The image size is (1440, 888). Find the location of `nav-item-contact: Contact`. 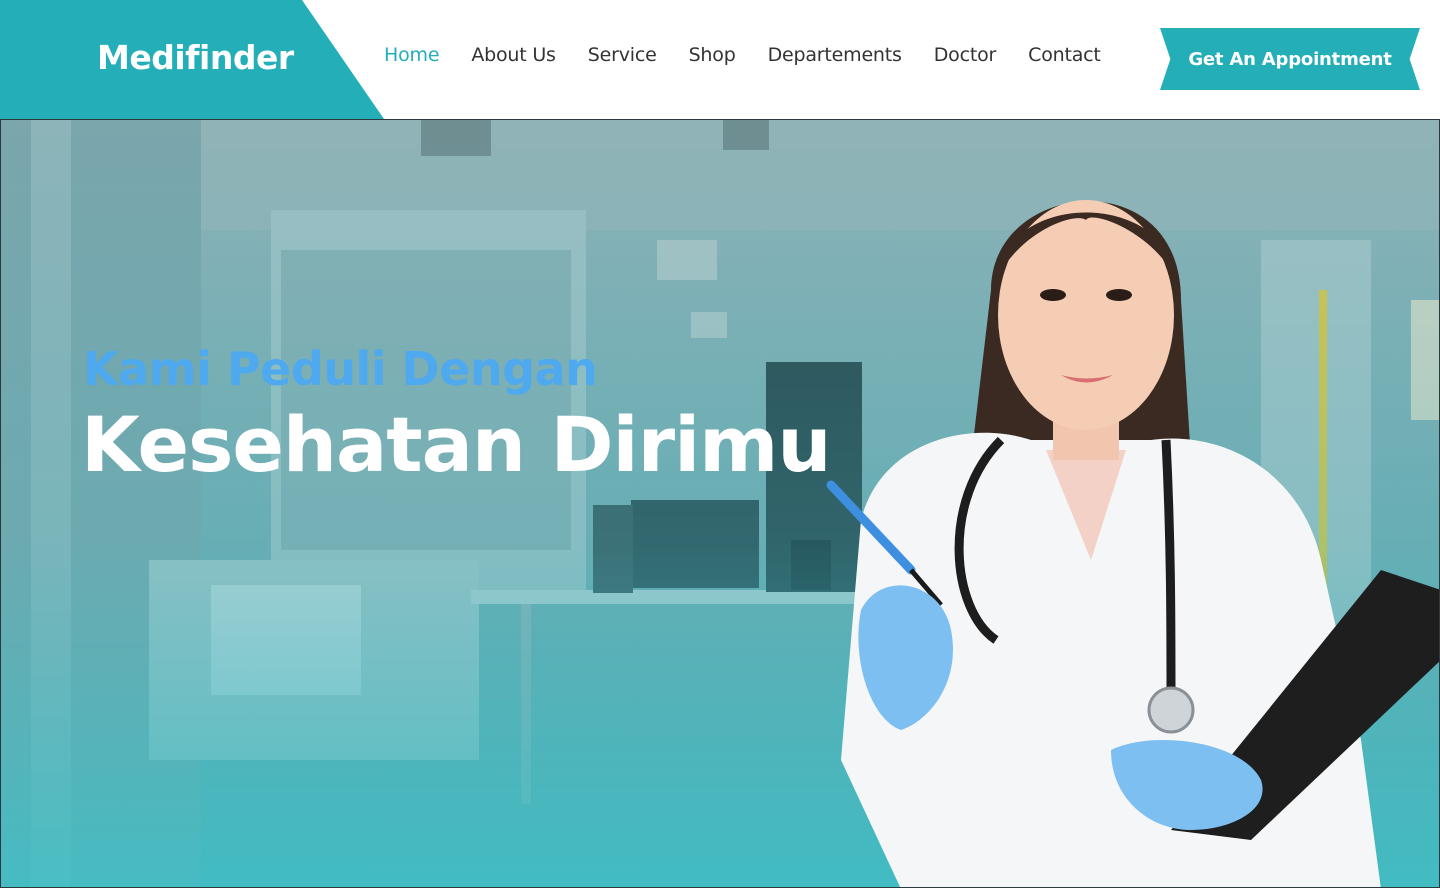

nav-item-contact: Contact is located at coordinates (1064, 59).